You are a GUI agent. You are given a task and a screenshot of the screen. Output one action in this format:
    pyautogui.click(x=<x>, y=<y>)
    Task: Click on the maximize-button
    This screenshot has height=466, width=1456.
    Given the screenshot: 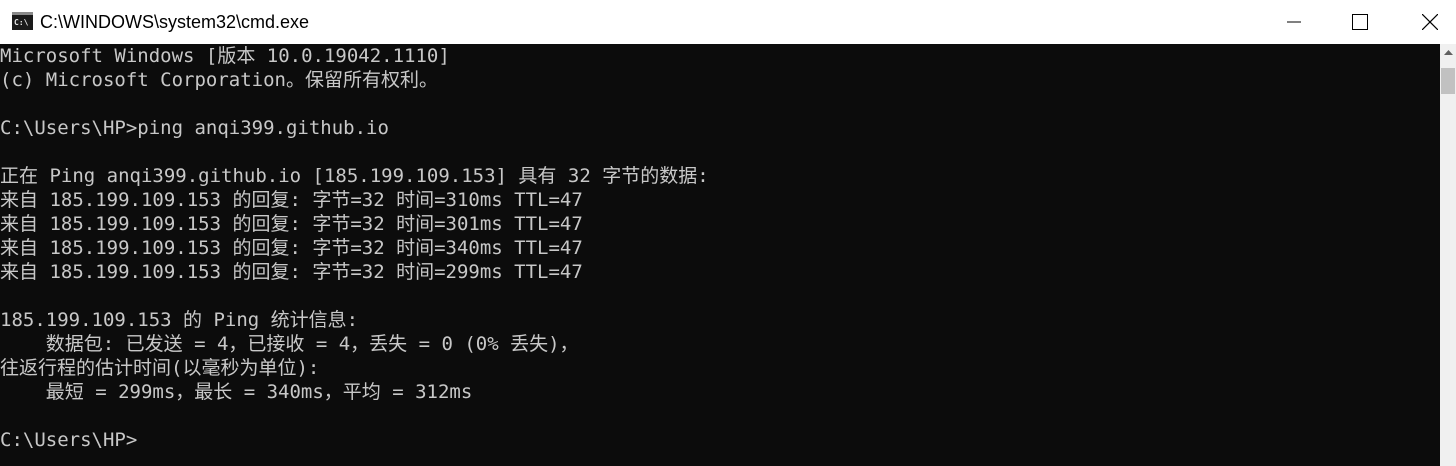 What is the action you would take?
    pyautogui.click(x=1360, y=22)
    